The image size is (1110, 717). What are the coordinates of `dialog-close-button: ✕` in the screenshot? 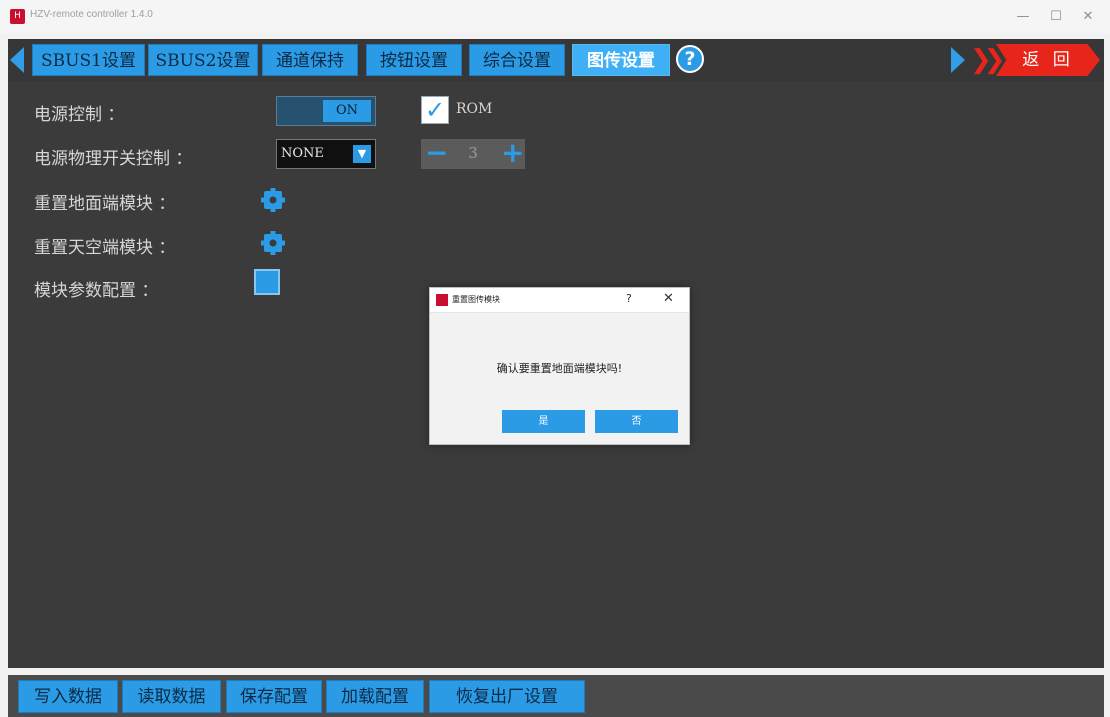 It's located at (668, 298).